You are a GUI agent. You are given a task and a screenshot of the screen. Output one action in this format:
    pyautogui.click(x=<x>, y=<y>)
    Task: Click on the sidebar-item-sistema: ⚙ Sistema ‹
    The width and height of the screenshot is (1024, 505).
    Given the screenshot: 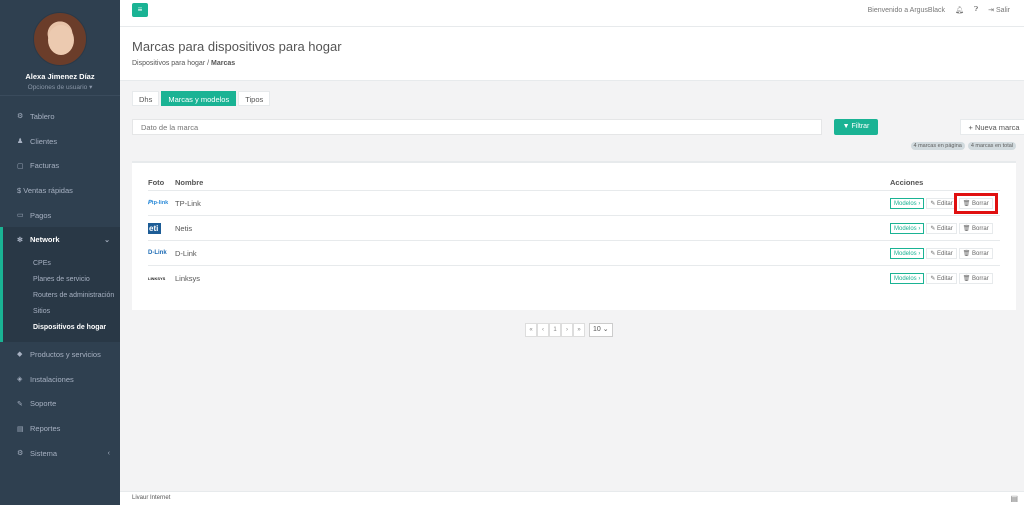 What is the action you would take?
    pyautogui.click(x=60, y=453)
    